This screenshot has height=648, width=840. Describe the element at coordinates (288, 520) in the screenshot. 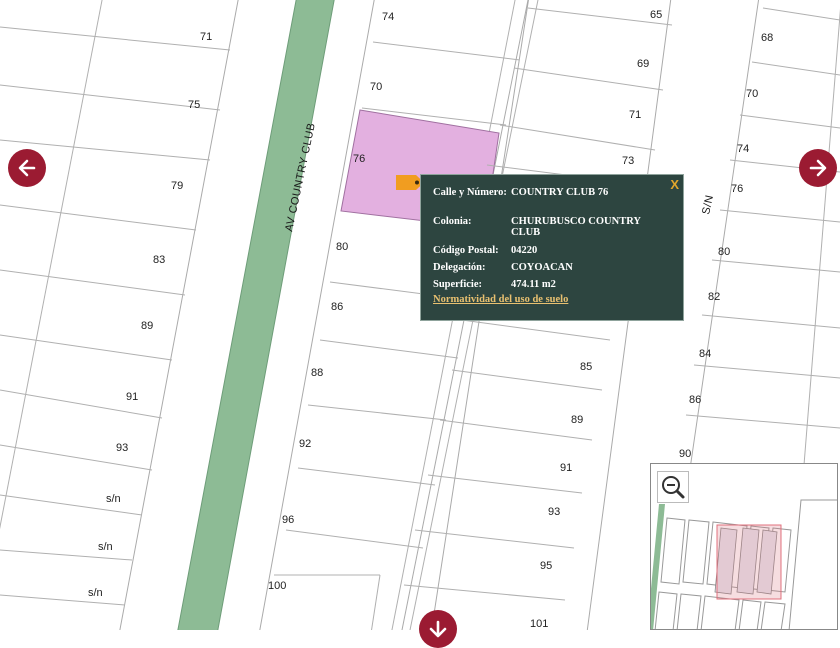

I see `lot-number: 96` at that location.